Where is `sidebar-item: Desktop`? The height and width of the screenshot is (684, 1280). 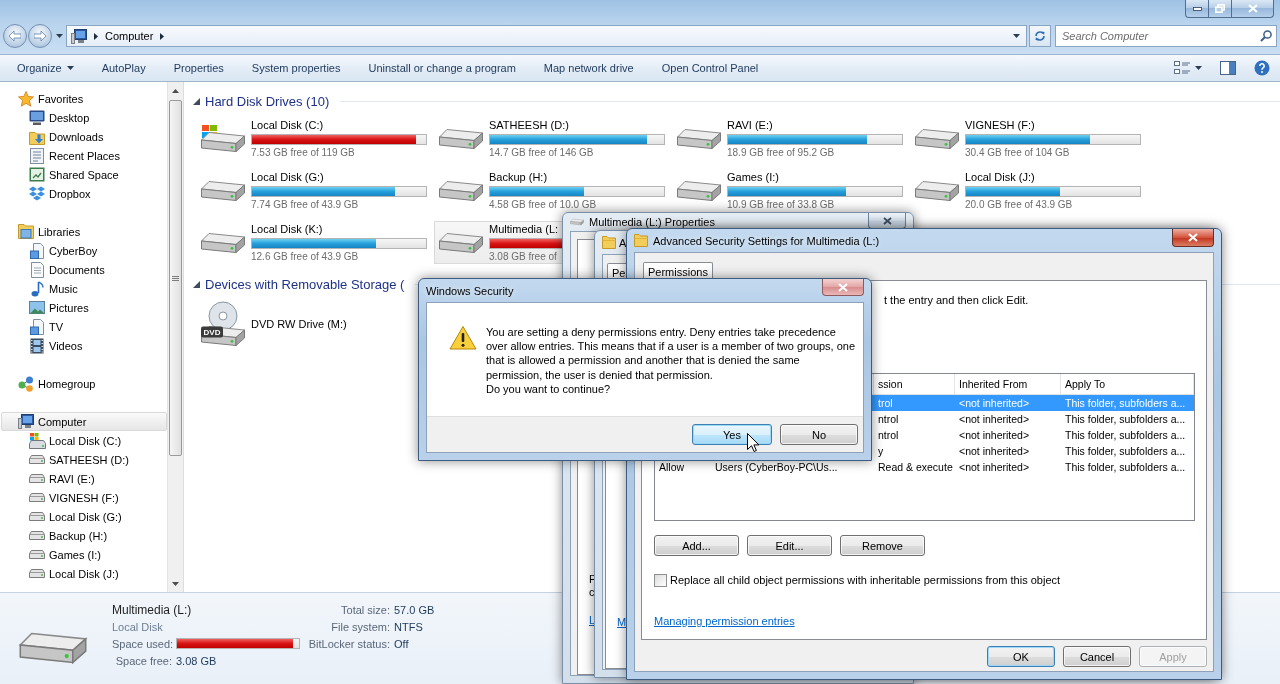
sidebar-item: Desktop is located at coordinates (84, 117).